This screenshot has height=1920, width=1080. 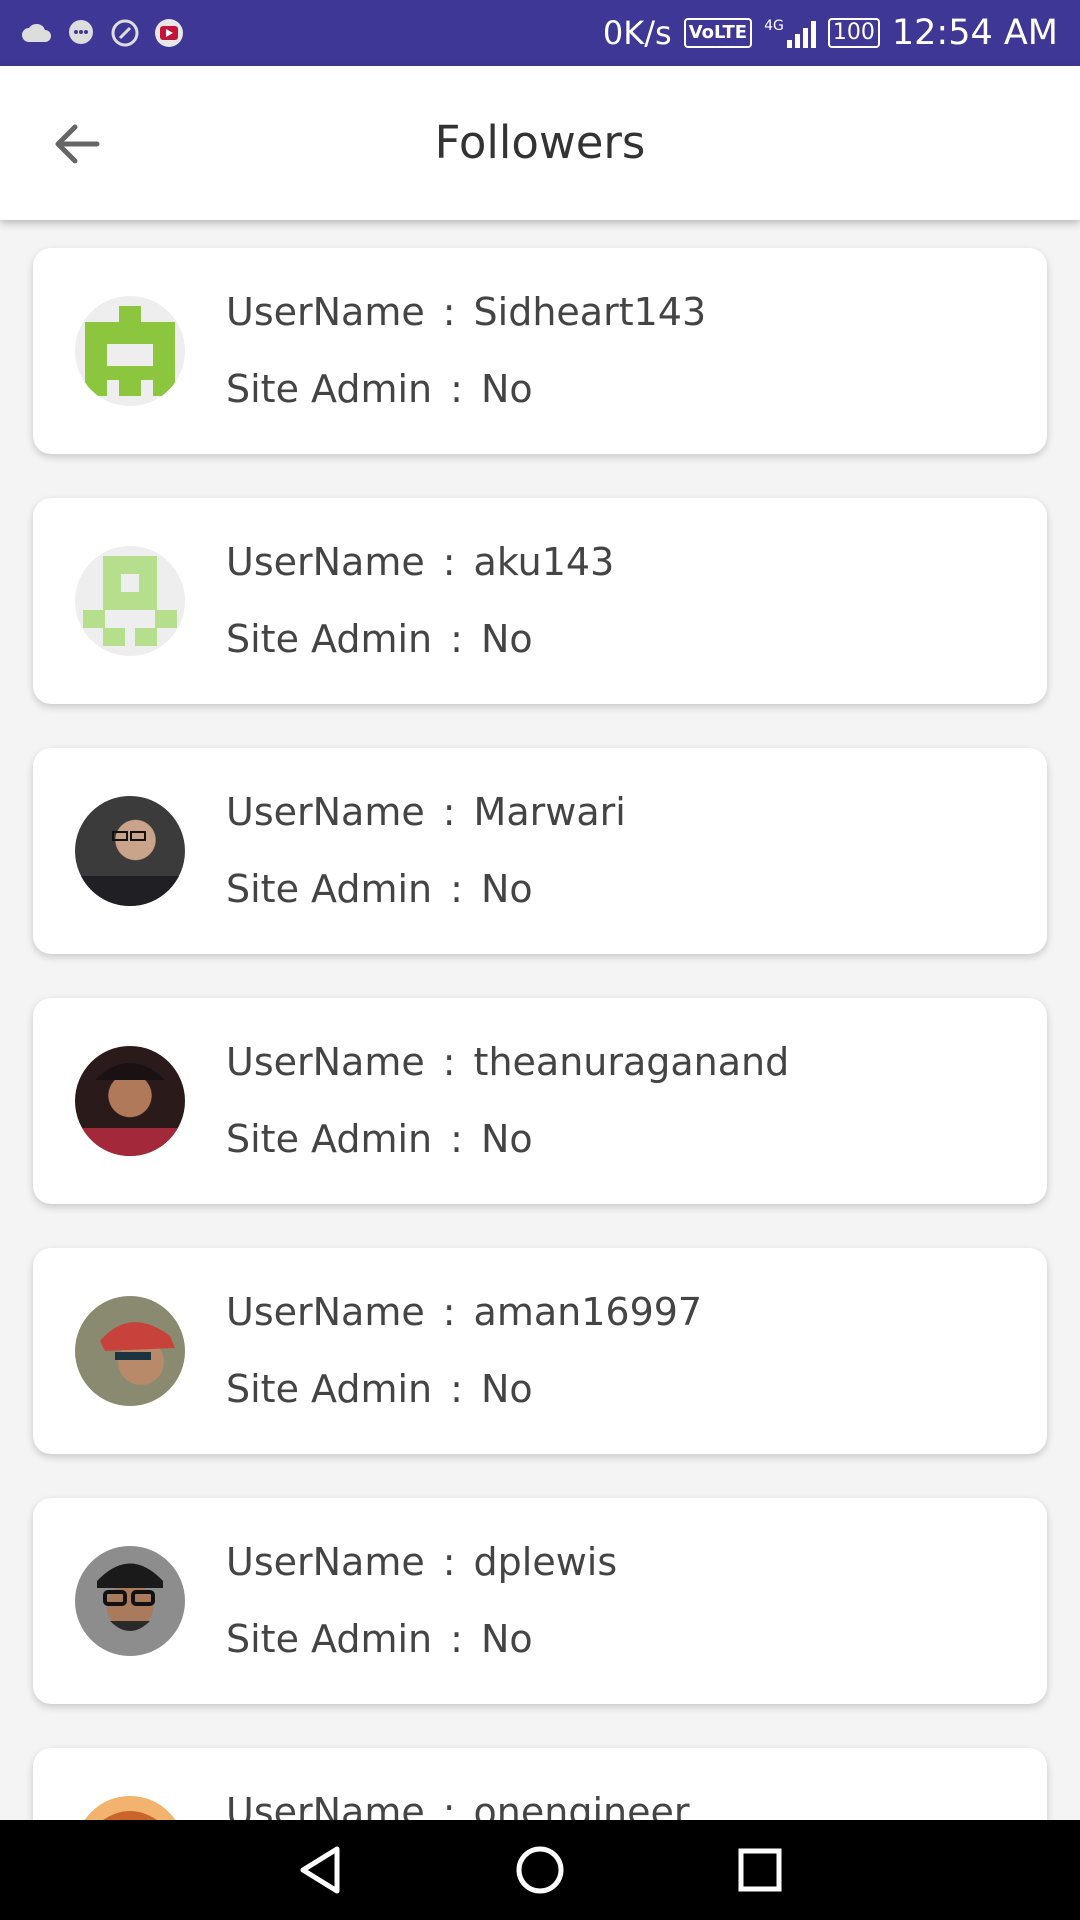 I want to click on nav-home-button, so click(x=540, y=1870).